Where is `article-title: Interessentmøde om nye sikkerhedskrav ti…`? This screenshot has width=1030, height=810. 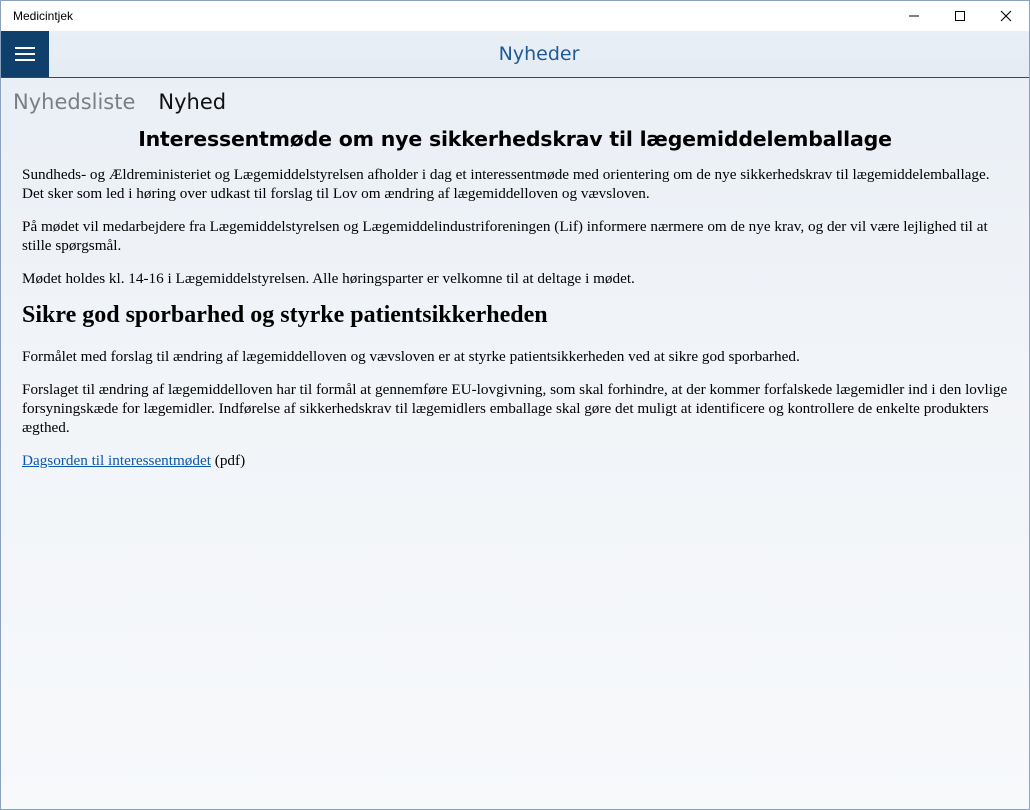
article-title: Interessentmøde om nye sikkerhedskrav ti… is located at coordinates (515, 139).